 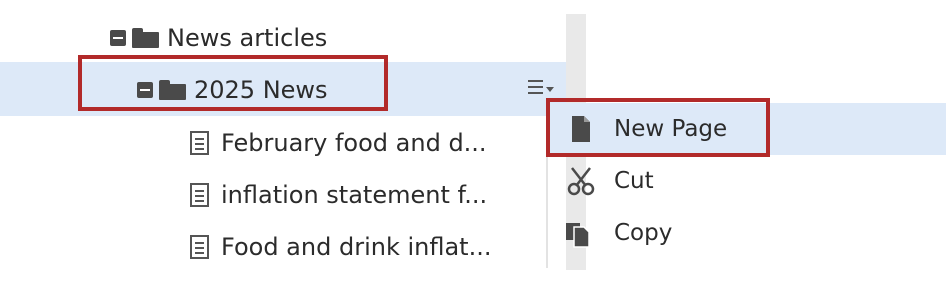 I want to click on actions-menu-button, so click(x=543, y=88).